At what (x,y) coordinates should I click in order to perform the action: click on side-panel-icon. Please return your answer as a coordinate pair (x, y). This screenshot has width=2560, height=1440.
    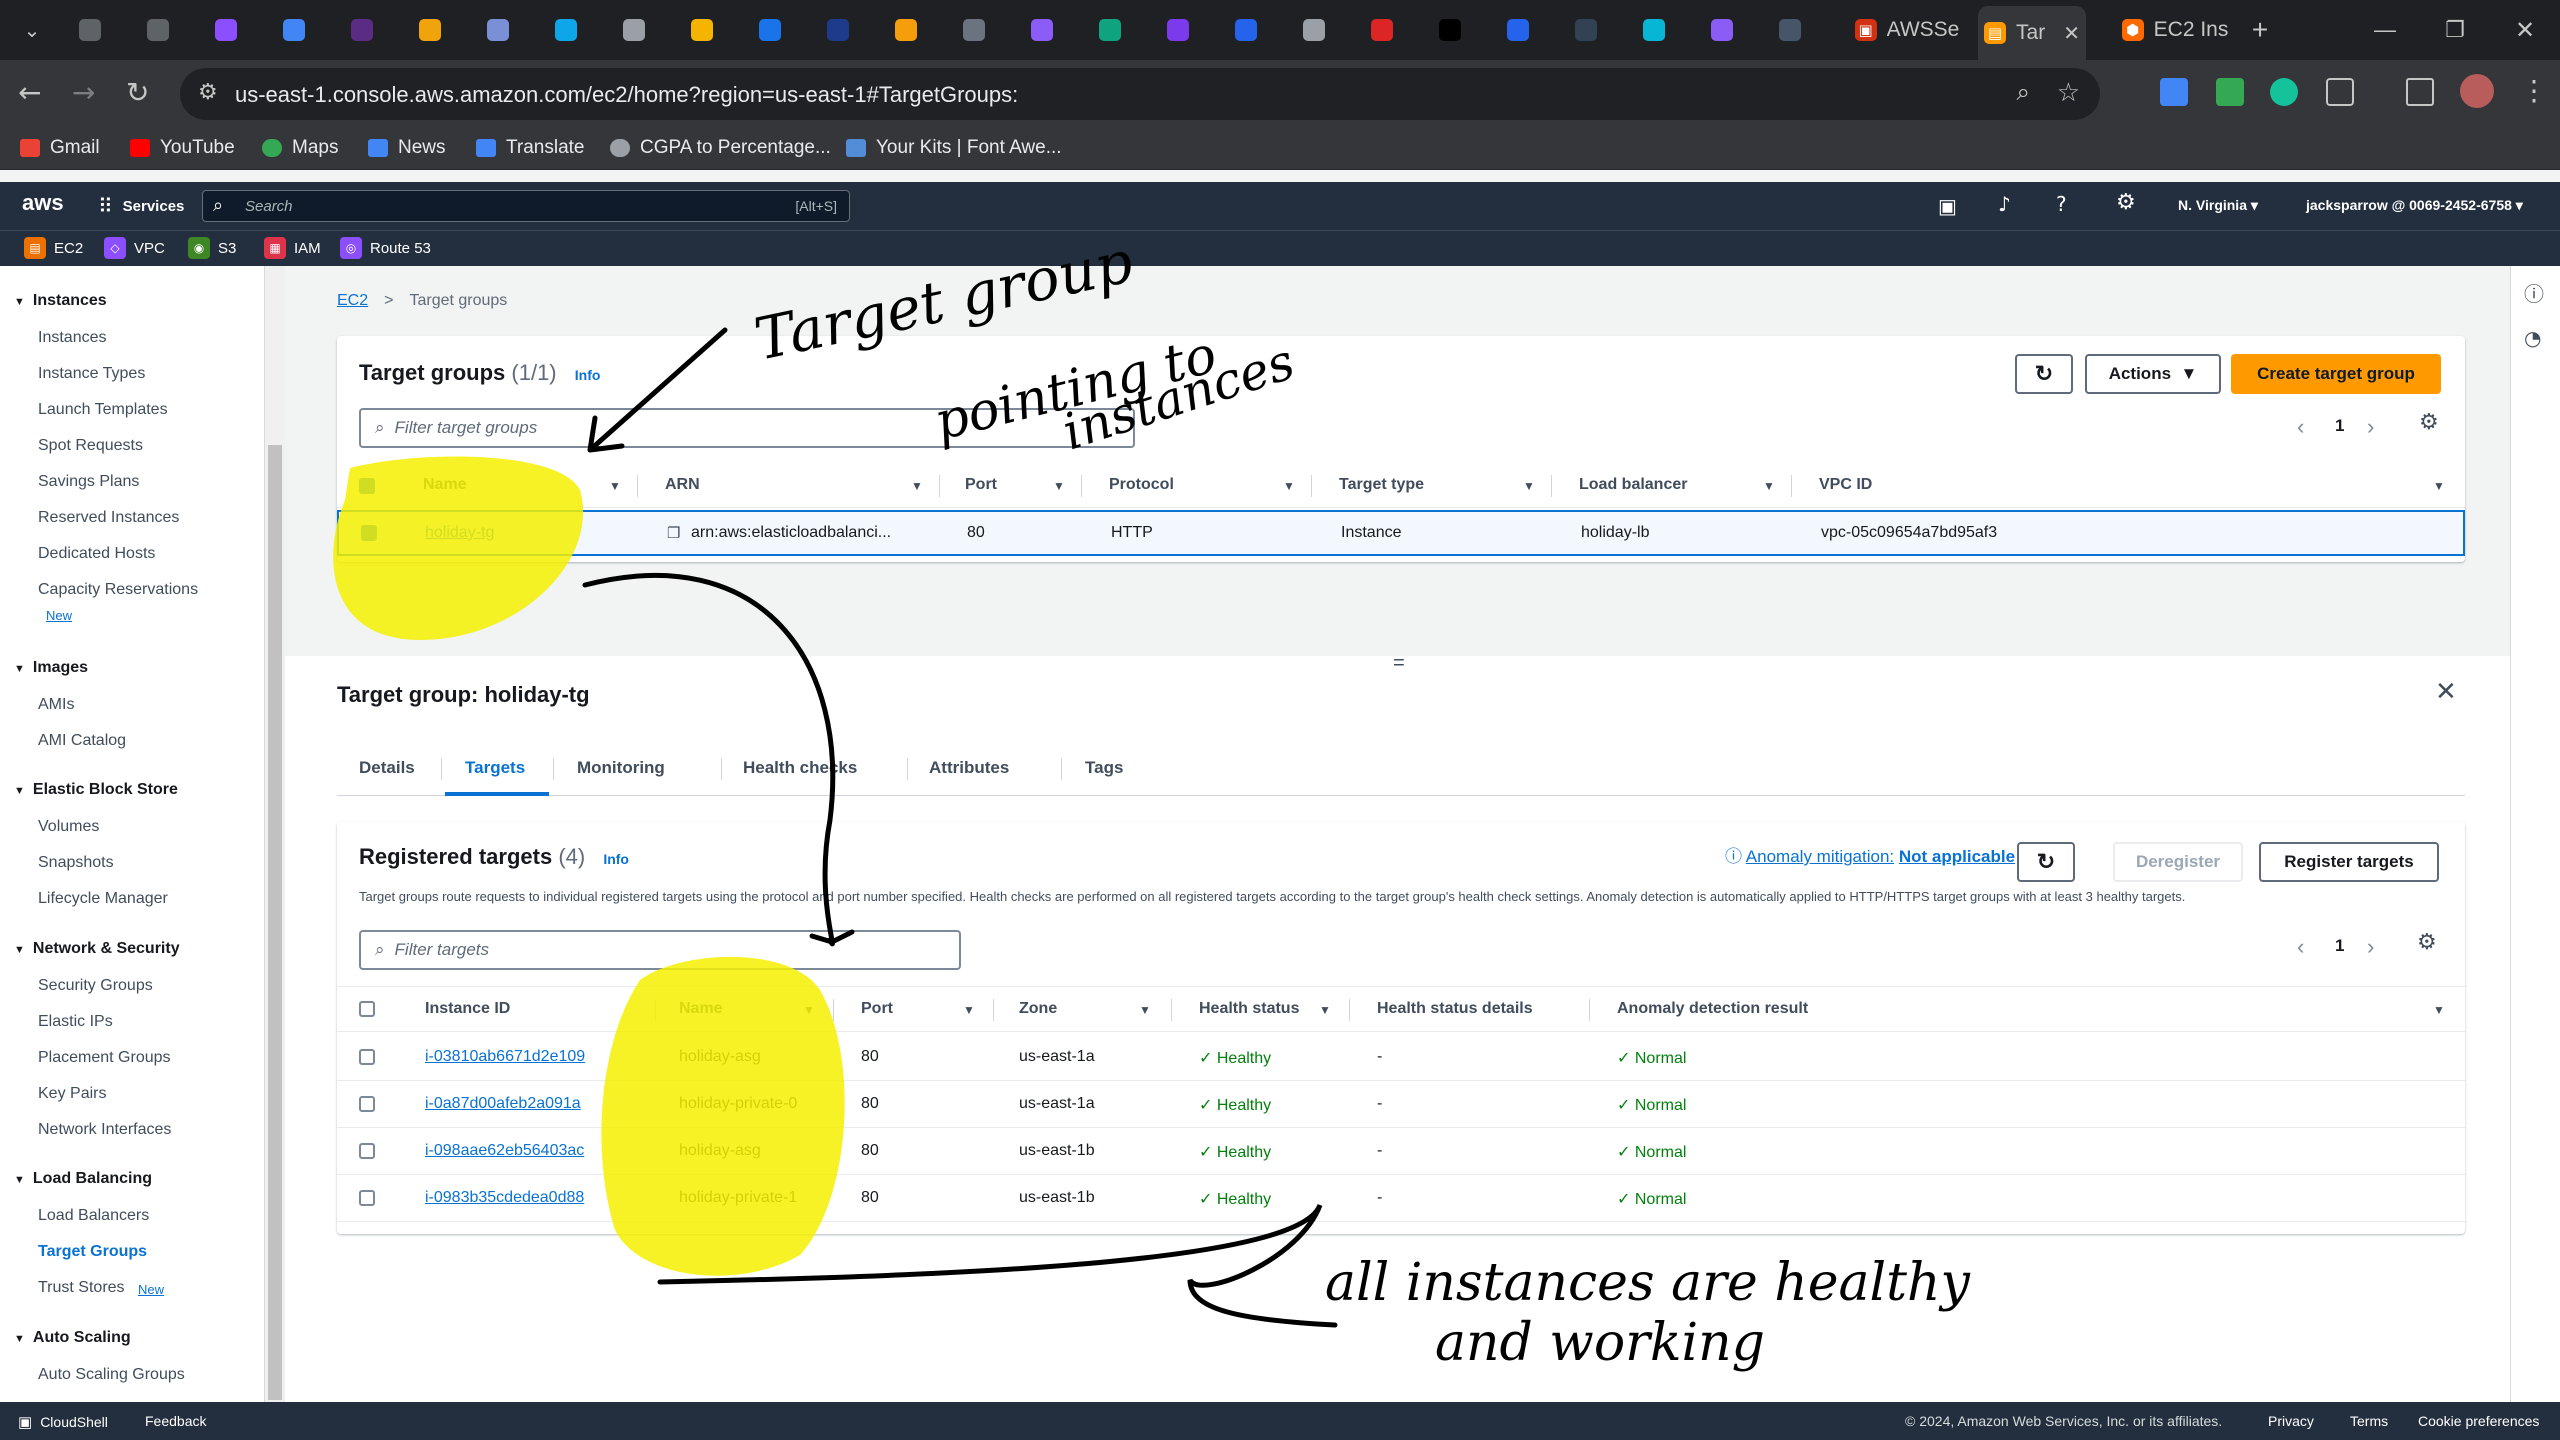
    Looking at the image, I should click on (2420, 92).